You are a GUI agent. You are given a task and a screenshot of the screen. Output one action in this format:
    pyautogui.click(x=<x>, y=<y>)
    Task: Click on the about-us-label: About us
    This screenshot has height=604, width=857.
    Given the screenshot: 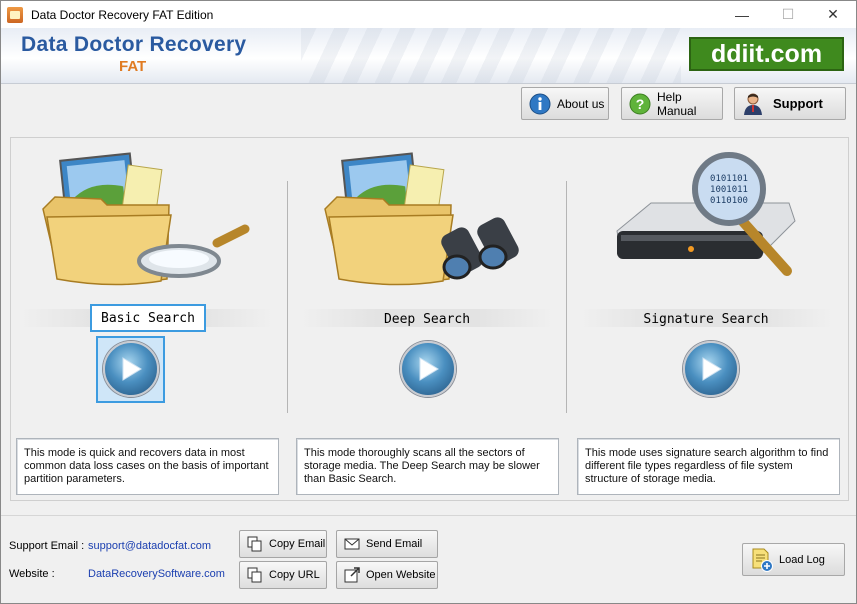 What is the action you would take?
    pyautogui.click(x=581, y=103)
    